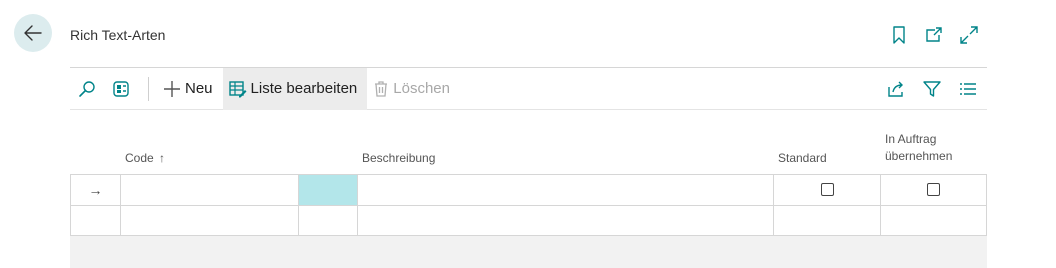 The height and width of the screenshot is (268, 1056). I want to click on new-button: Neu, so click(190, 89).